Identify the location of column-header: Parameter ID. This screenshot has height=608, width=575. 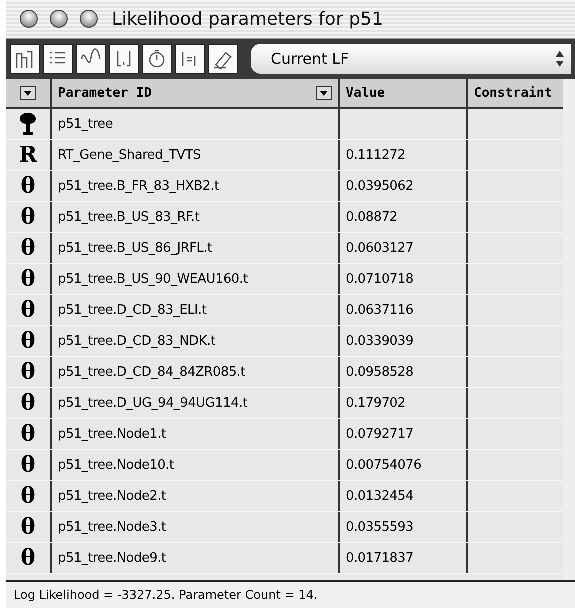
(196, 93).